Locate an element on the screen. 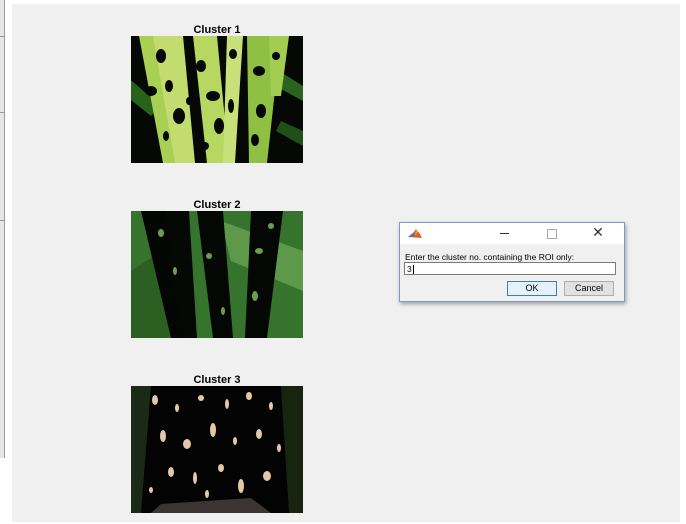 The width and height of the screenshot is (686, 524). cluster-2-panel: Cluster 2 is located at coordinates (217, 268).